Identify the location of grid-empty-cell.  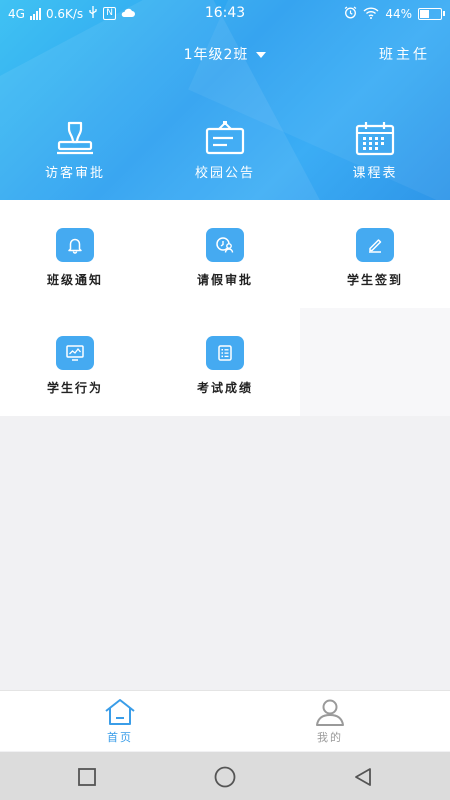
(375, 362).